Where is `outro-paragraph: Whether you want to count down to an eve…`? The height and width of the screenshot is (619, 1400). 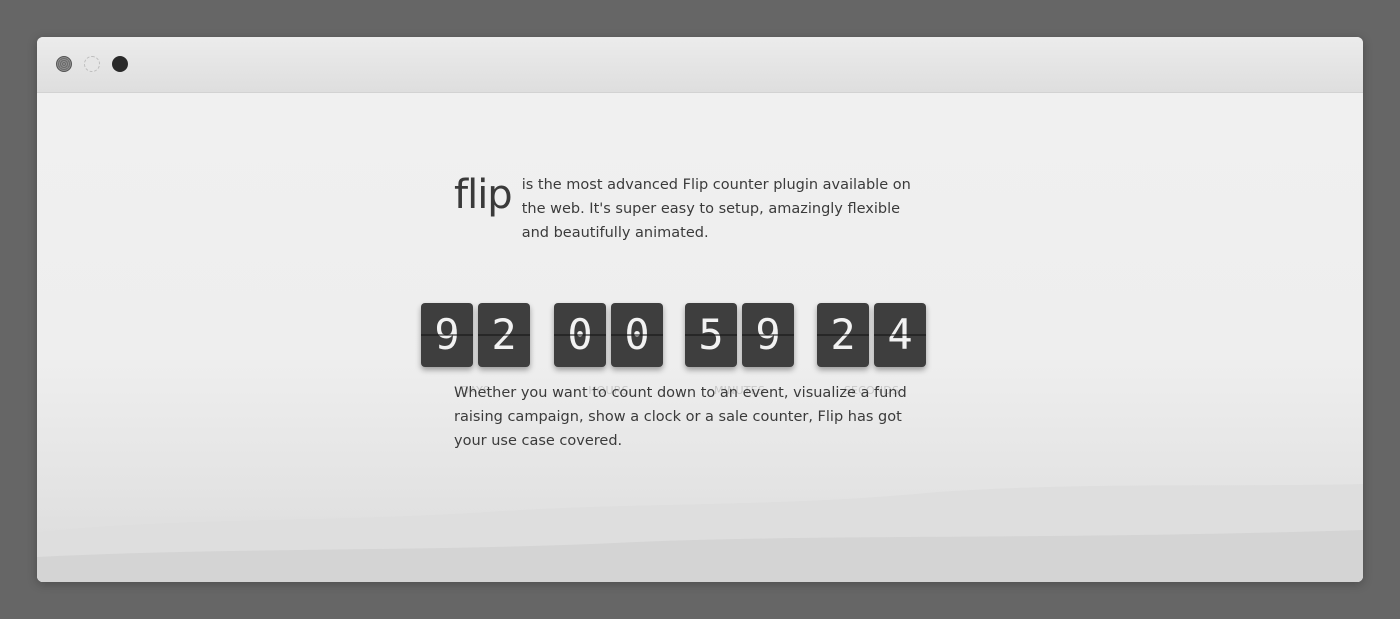 outro-paragraph: Whether you want to count down to an eve… is located at coordinates (680, 417).